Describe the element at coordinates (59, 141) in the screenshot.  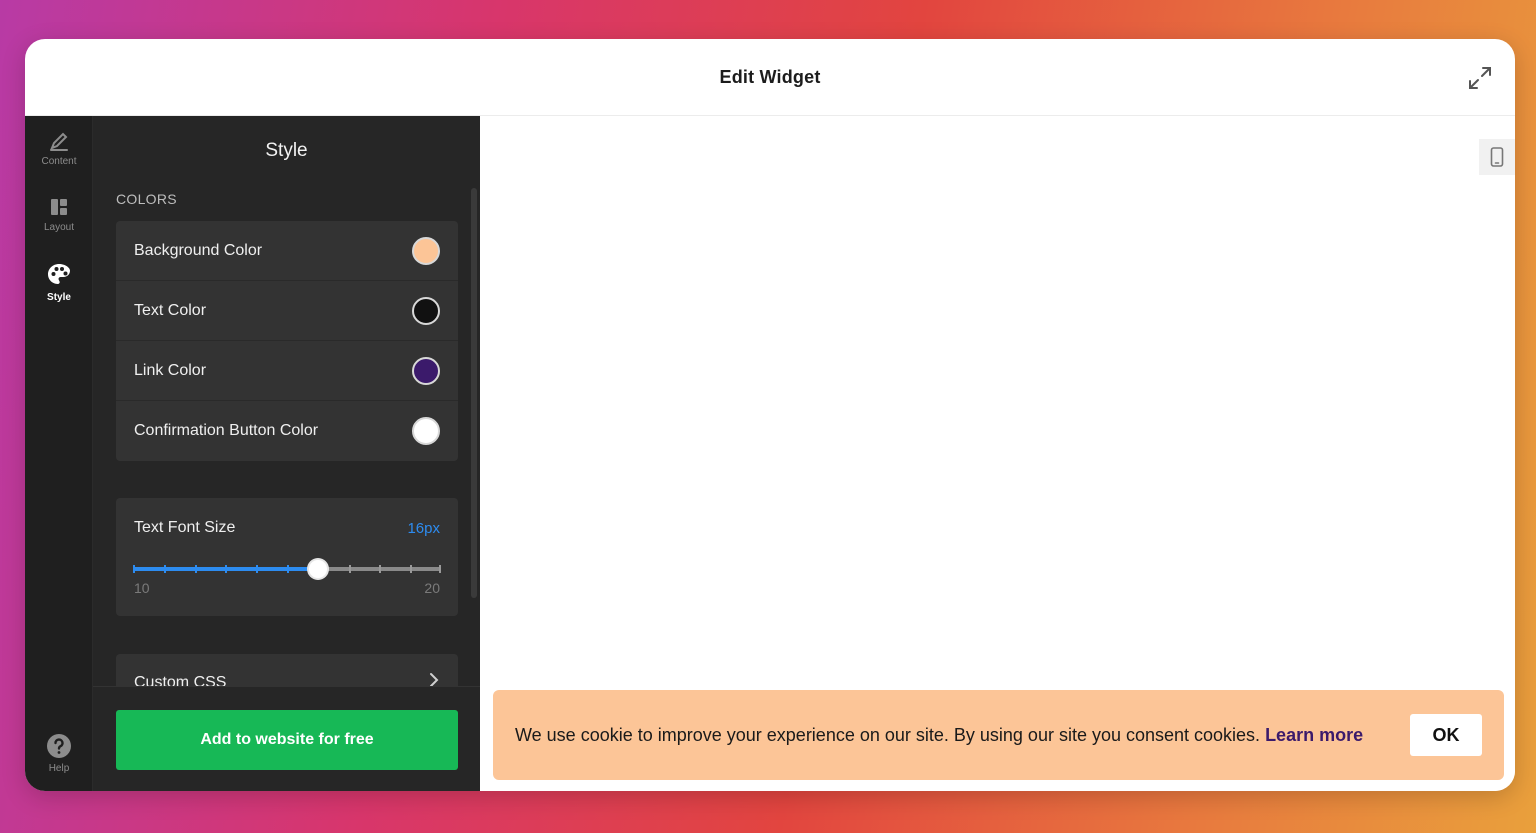
I see `pencil-icon` at that location.